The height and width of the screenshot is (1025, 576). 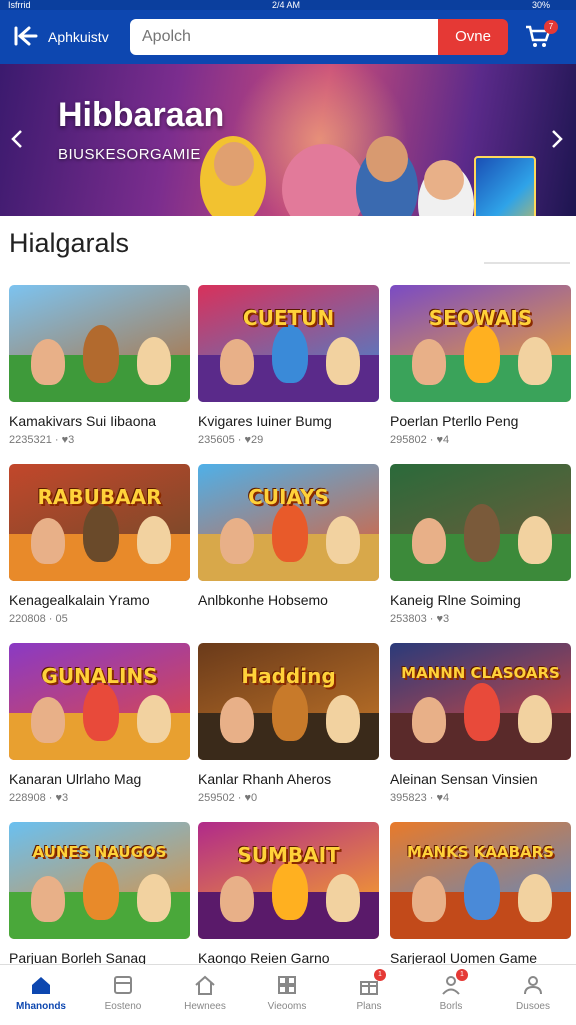 What do you see at coordinates (420, 798) in the screenshot?
I see `game-stats: 395823 · ♥4` at bounding box center [420, 798].